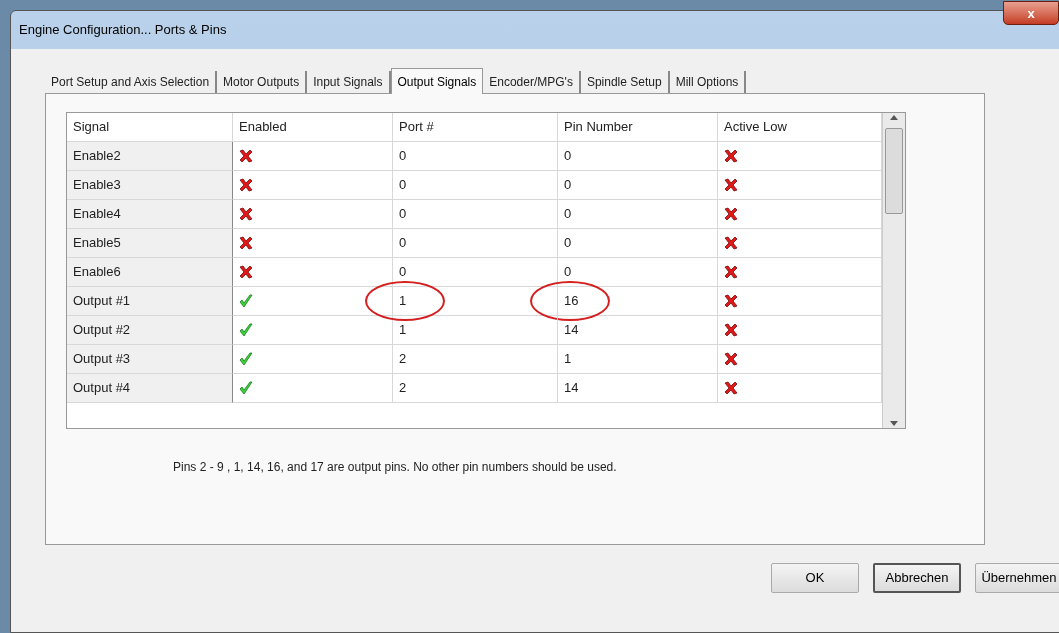 The image size is (1059, 633). I want to click on dialog-button: Übernehmen, so click(1017, 578).